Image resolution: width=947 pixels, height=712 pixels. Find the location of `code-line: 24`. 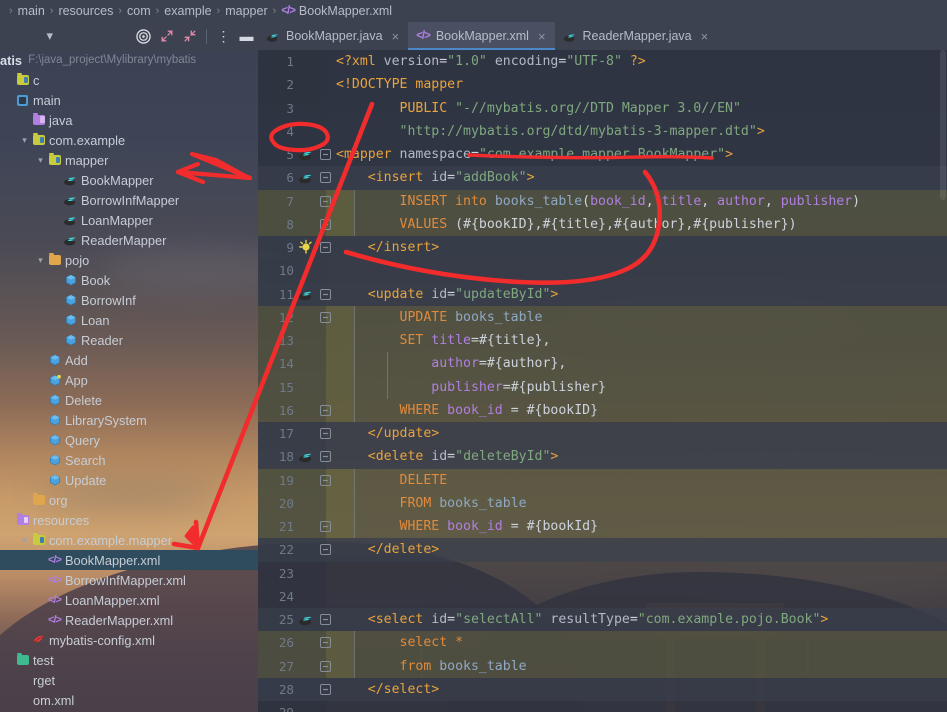

code-line: 24 is located at coordinates (602, 596).